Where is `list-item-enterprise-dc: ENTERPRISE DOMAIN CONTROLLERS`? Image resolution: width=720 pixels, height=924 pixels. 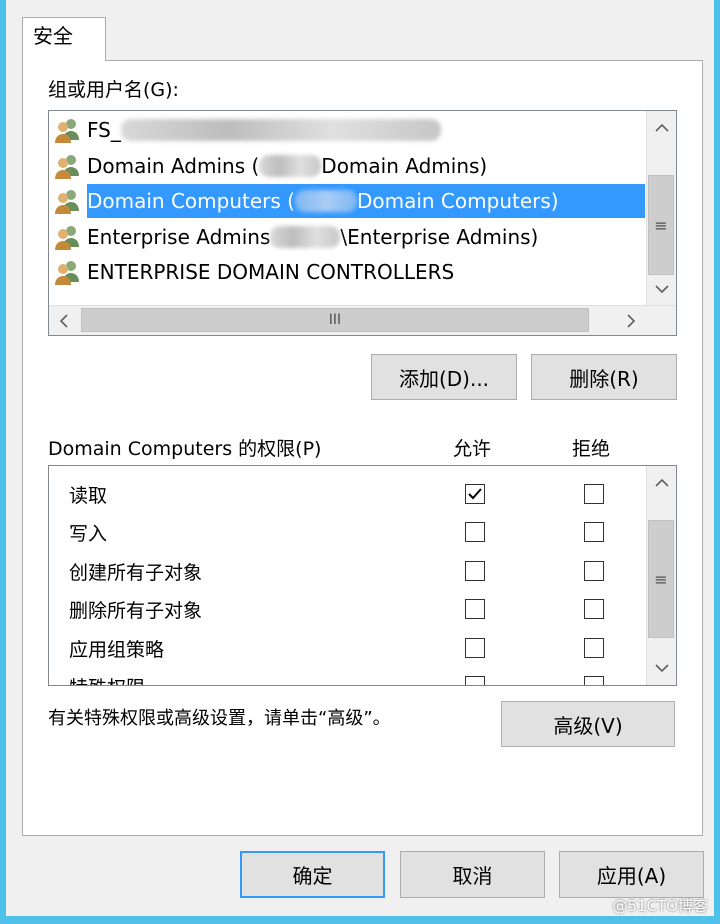
list-item-enterprise-dc: ENTERPRISE DOMAIN CONTROLLERS is located at coordinates (348, 272).